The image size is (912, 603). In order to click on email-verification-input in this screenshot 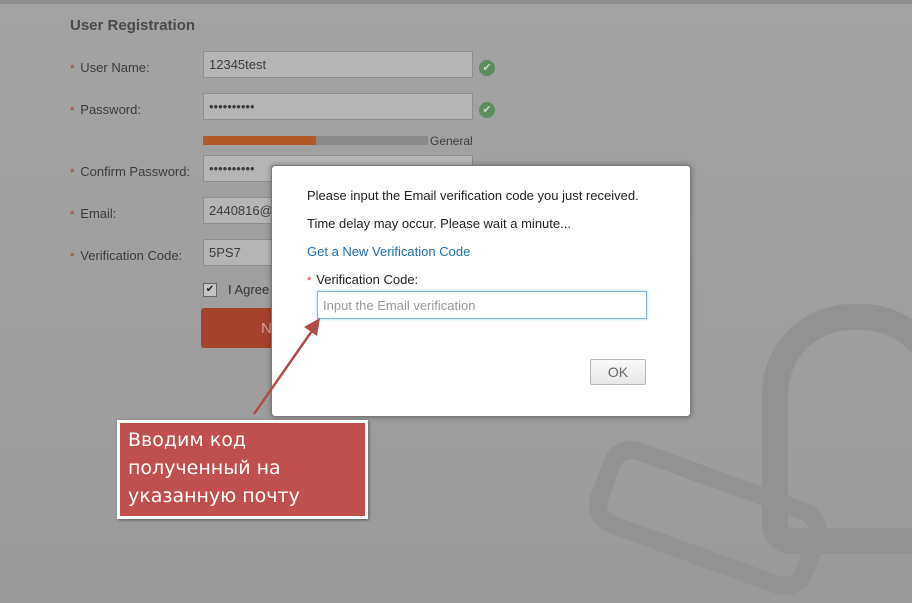, I will do `click(482, 305)`.